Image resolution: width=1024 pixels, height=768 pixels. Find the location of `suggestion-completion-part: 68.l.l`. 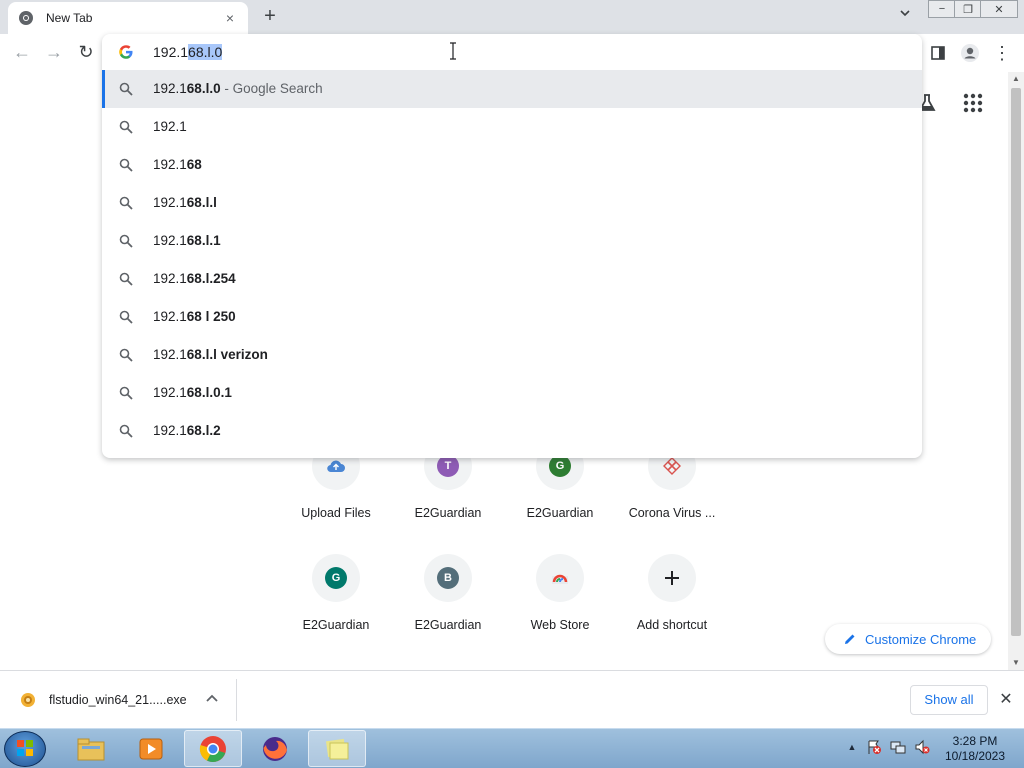

suggestion-completion-part: 68.l.l is located at coordinates (201, 202).